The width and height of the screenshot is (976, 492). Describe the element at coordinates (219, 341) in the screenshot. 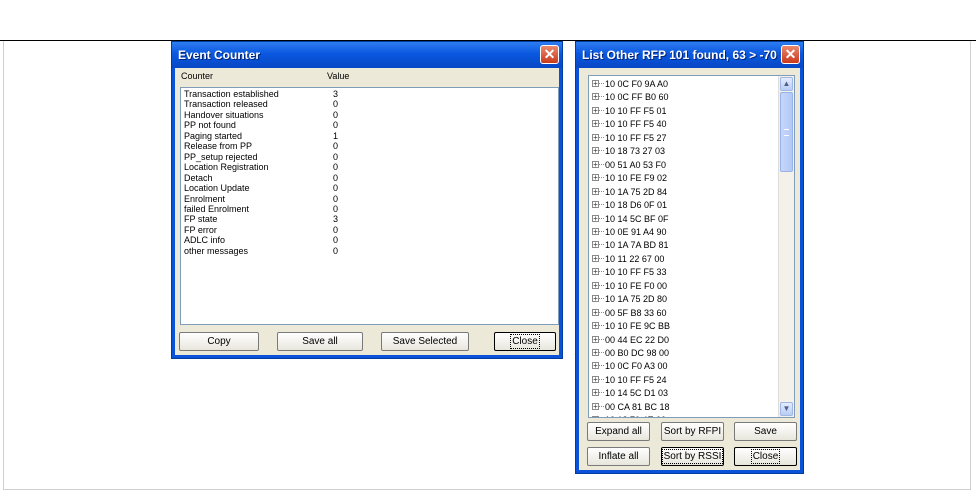

I see `copy-button: Copy` at that location.